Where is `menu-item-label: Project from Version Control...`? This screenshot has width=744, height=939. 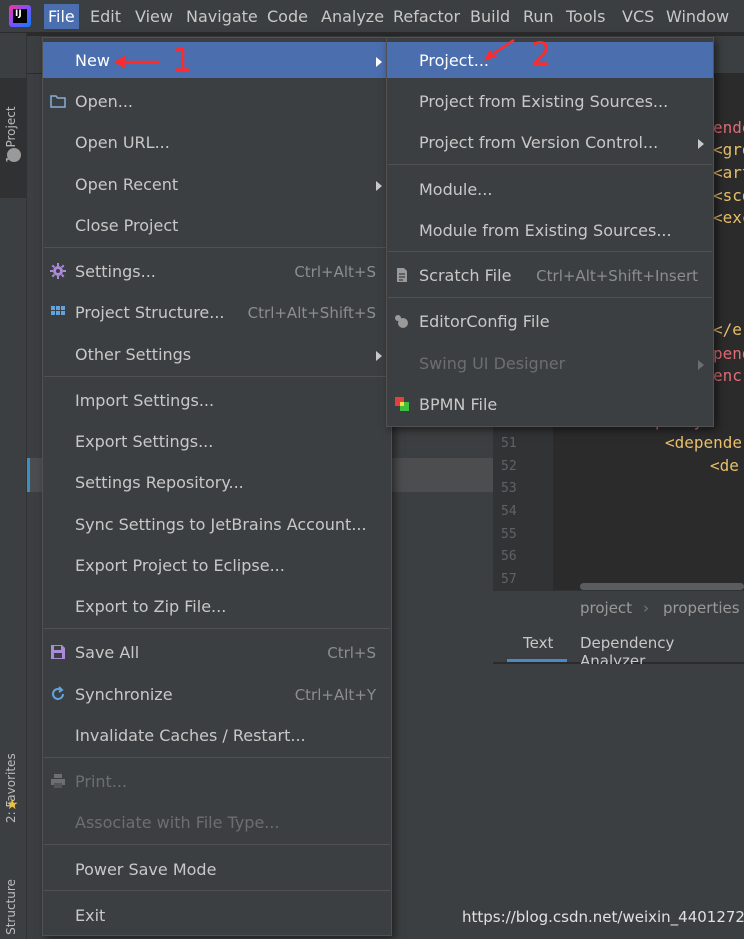
menu-item-label: Project from Version Control... is located at coordinates (539, 142).